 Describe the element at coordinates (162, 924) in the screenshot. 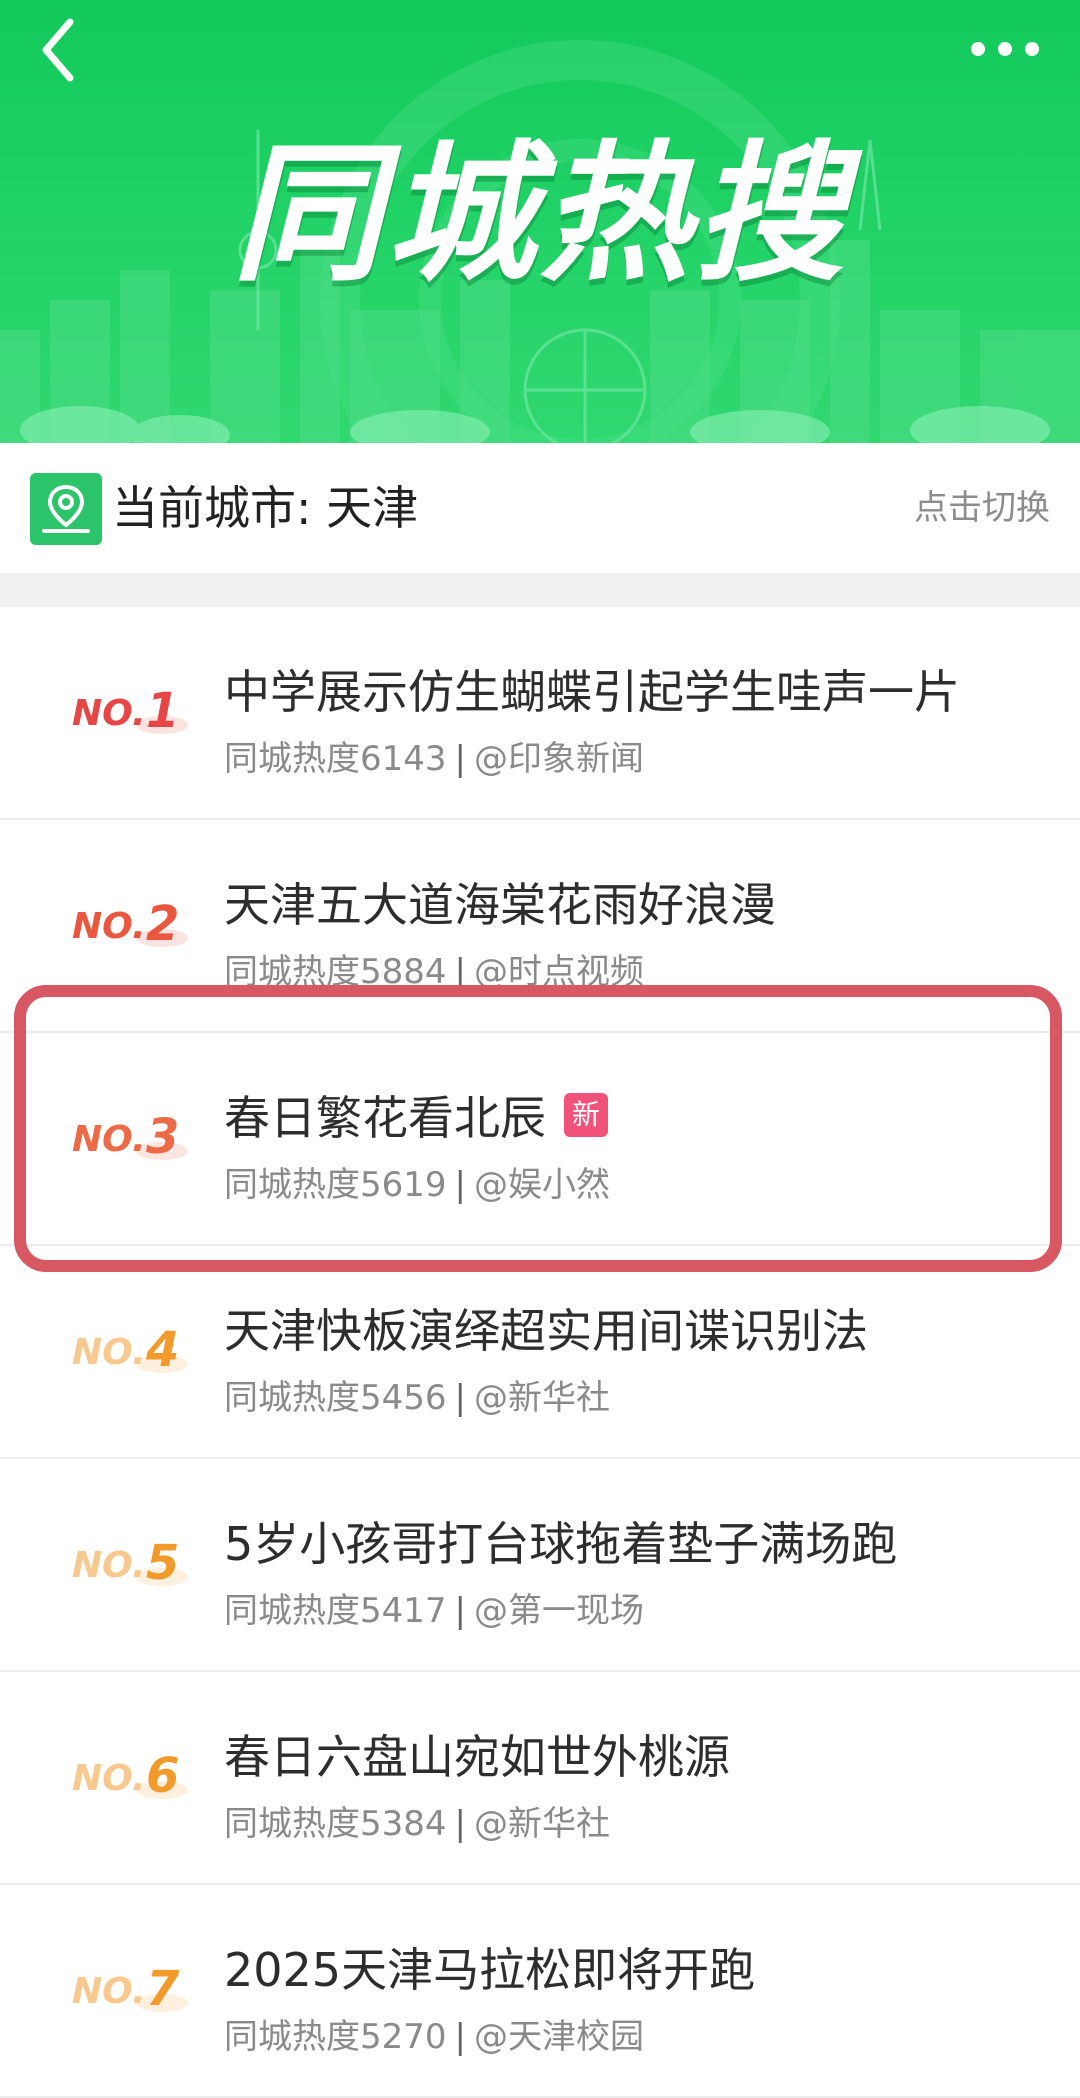

I see `svg-text: 2` at that location.